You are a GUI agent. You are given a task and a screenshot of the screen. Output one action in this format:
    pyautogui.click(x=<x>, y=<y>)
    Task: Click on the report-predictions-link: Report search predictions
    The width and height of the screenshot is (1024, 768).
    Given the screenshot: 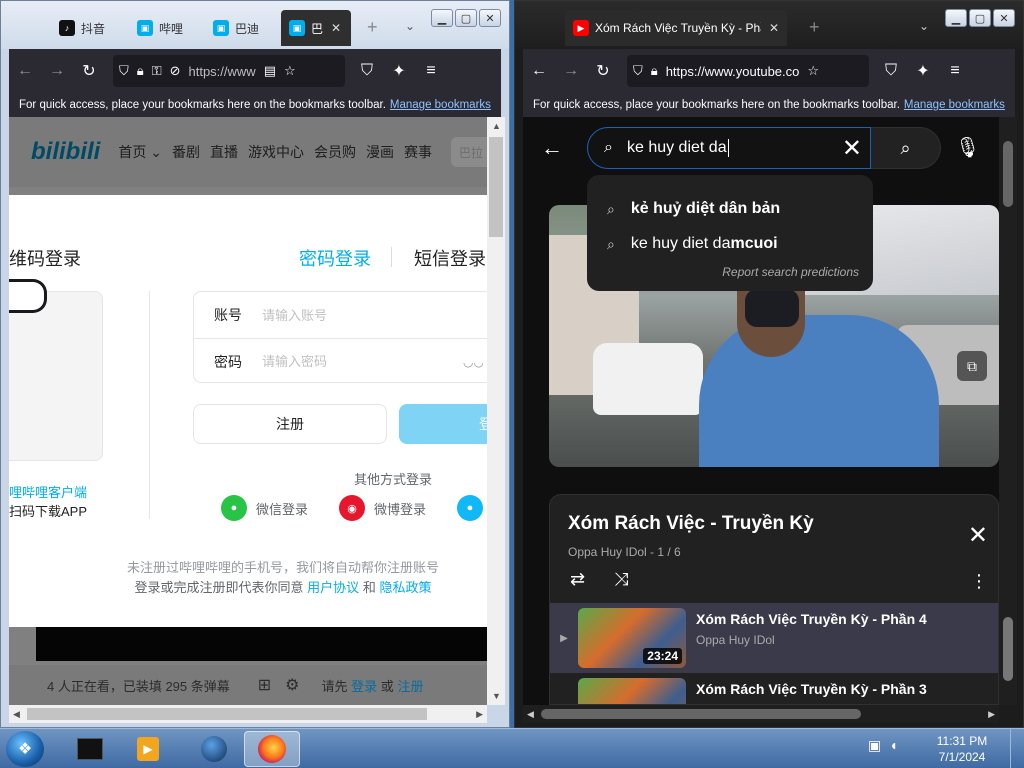 What is the action you would take?
    pyautogui.click(x=790, y=272)
    